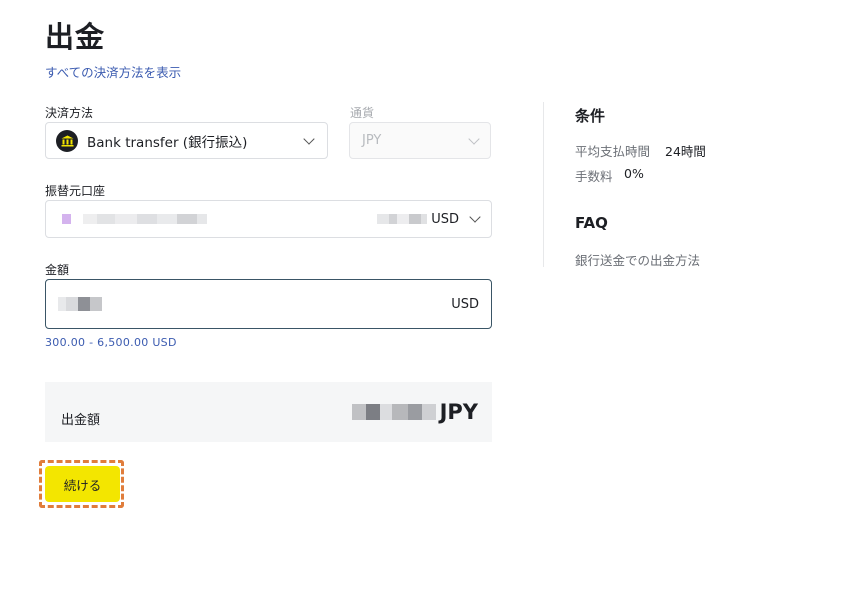 This screenshot has height=600, width=844. Describe the element at coordinates (268, 412) in the screenshot. I see `withdraw-amount-summary: 出金額 JPY` at that location.